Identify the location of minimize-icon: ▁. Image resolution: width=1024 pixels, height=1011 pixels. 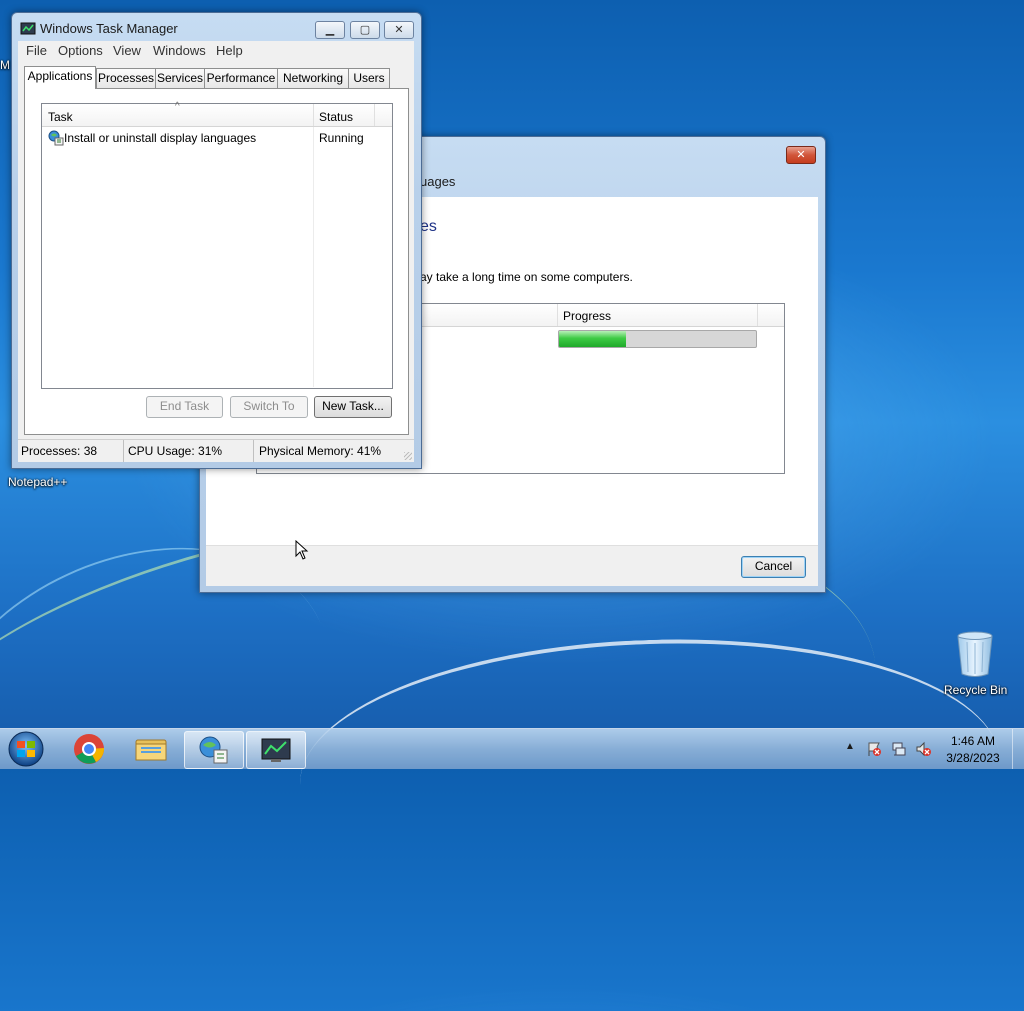
(330, 29).